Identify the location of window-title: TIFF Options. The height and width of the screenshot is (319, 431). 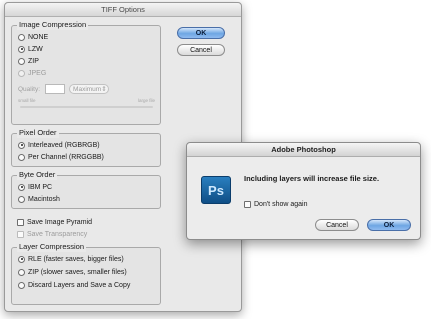
(123, 10).